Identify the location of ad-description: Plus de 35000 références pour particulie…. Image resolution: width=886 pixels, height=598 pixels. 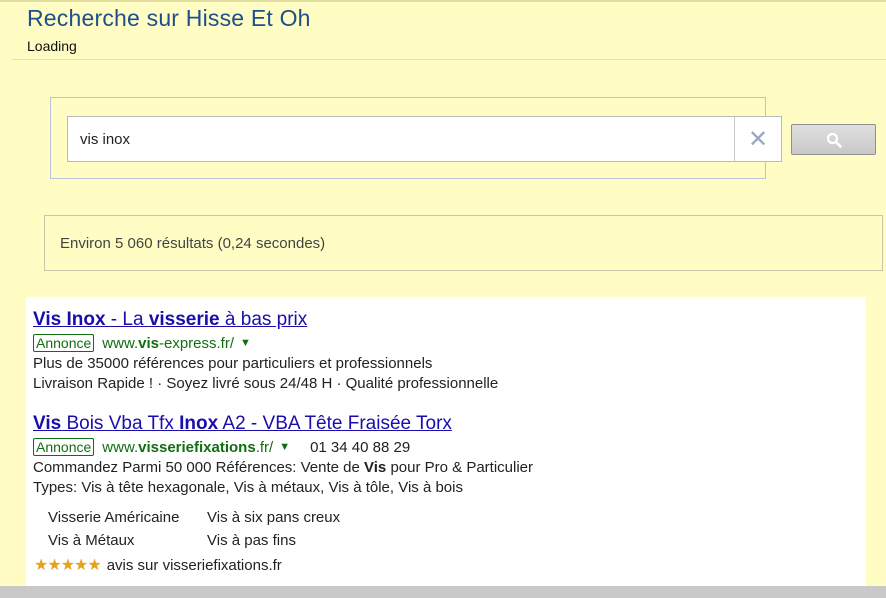
(233, 363).